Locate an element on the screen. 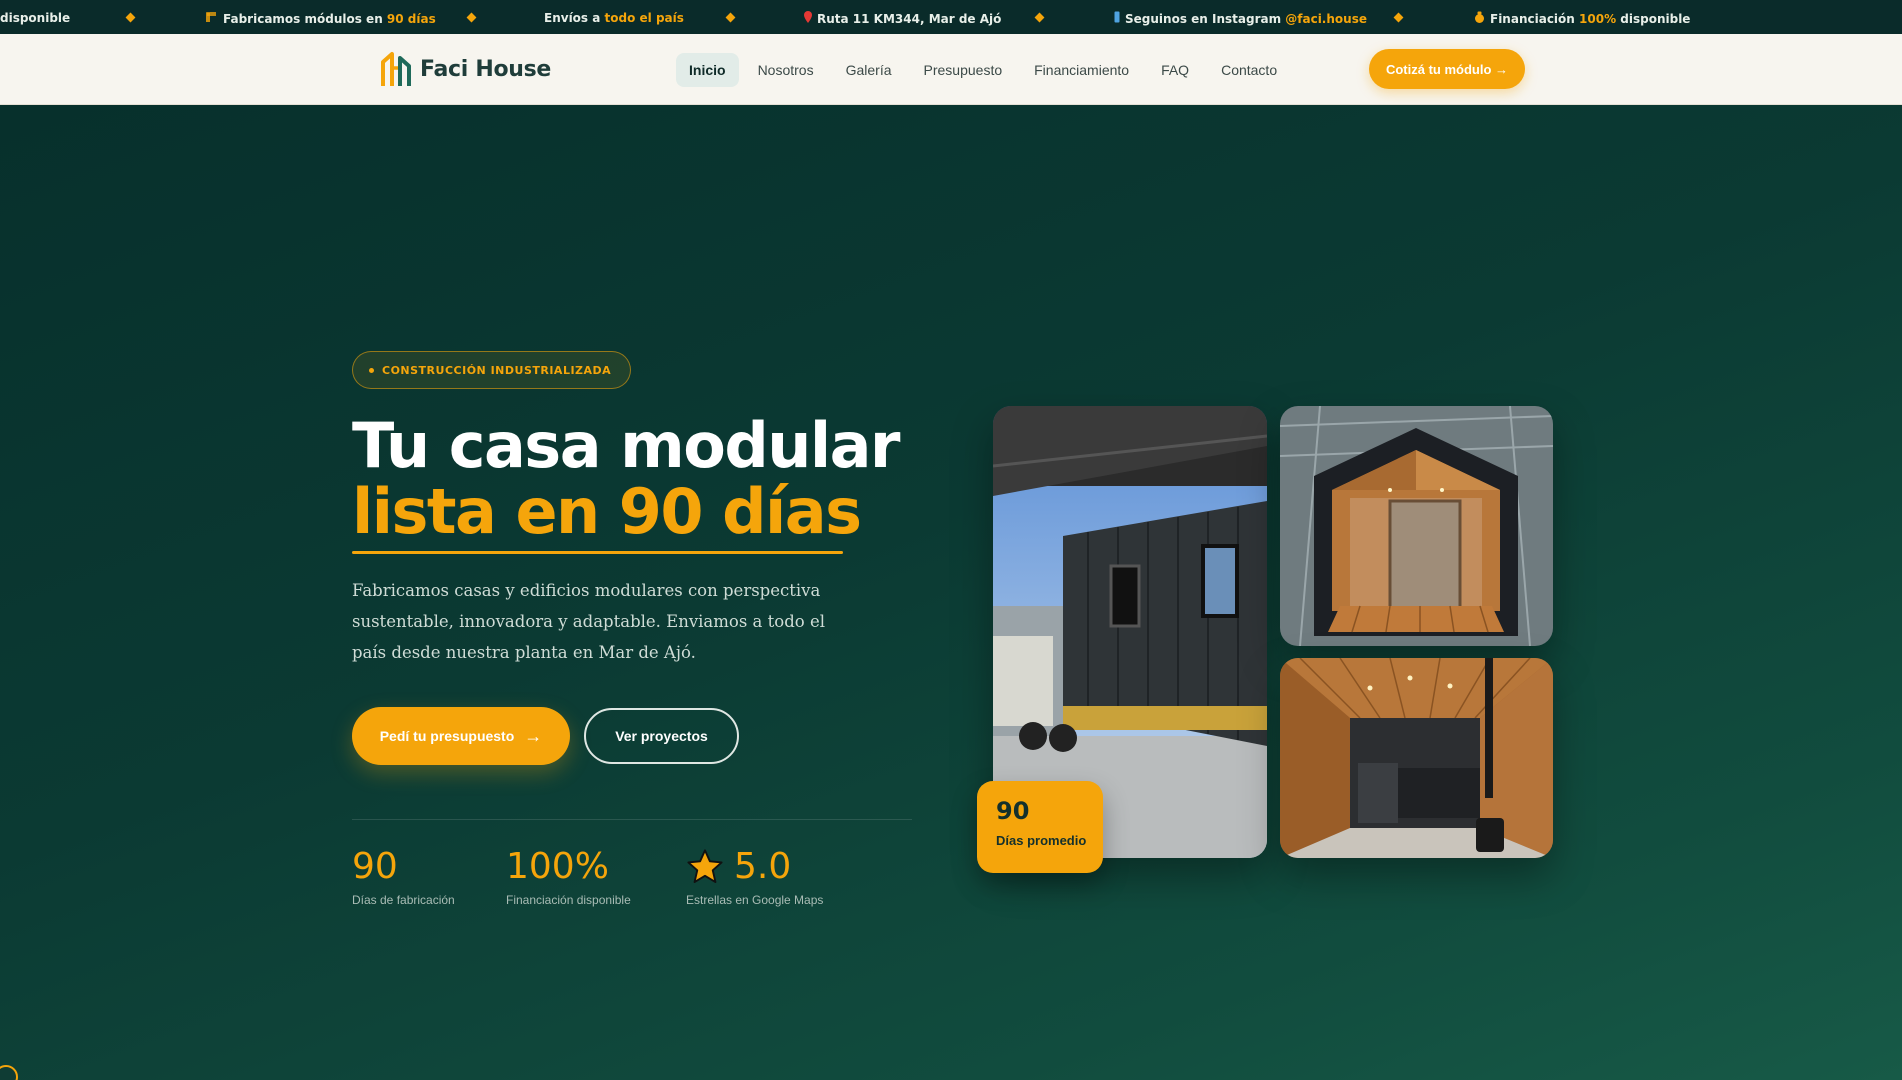  days-card-value: 90 is located at coordinates (1013, 811).